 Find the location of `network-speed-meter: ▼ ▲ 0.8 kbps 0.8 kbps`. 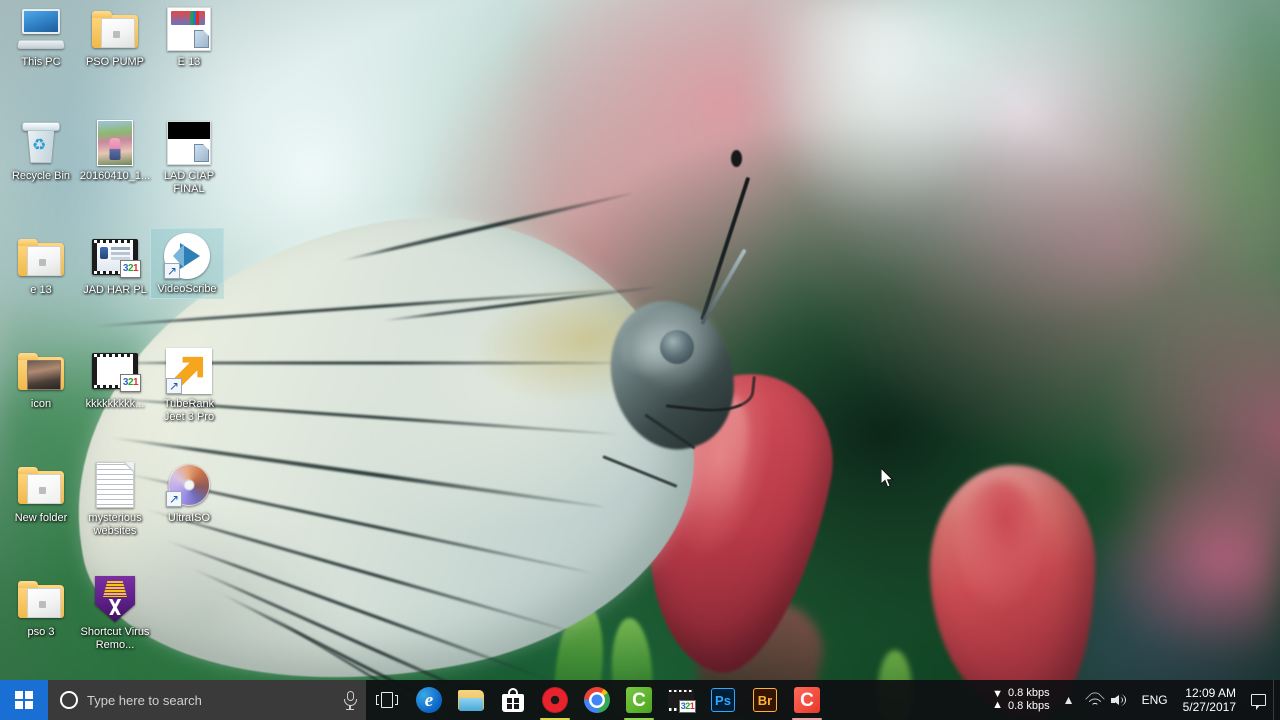

network-speed-meter: ▼ ▲ 0.8 kbps 0.8 kbps is located at coordinates (1021, 700).